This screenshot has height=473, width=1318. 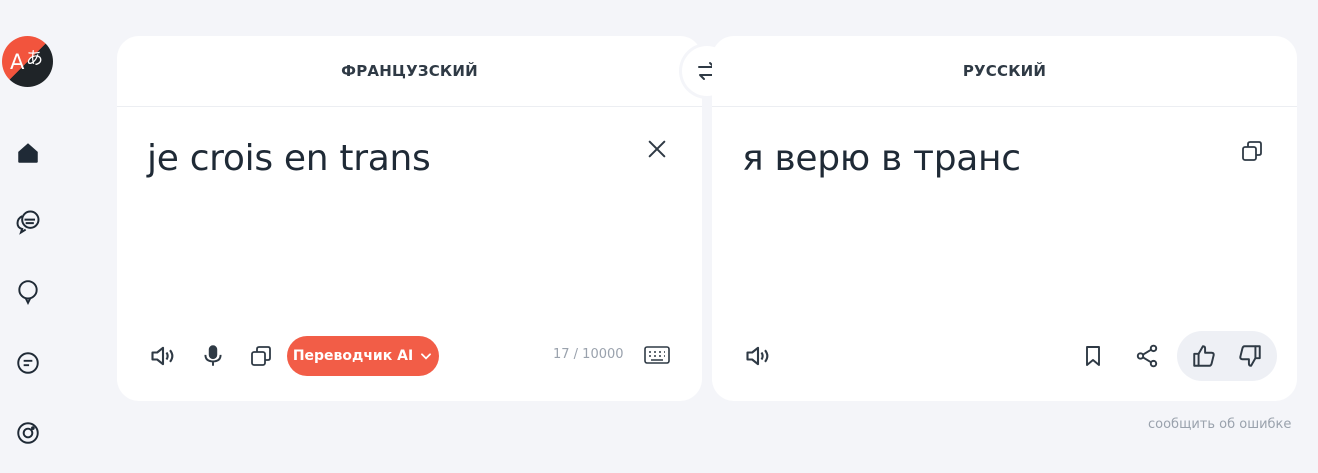 I want to click on report-error-link: сообщить об ошибке, so click(x=1219, y=424).